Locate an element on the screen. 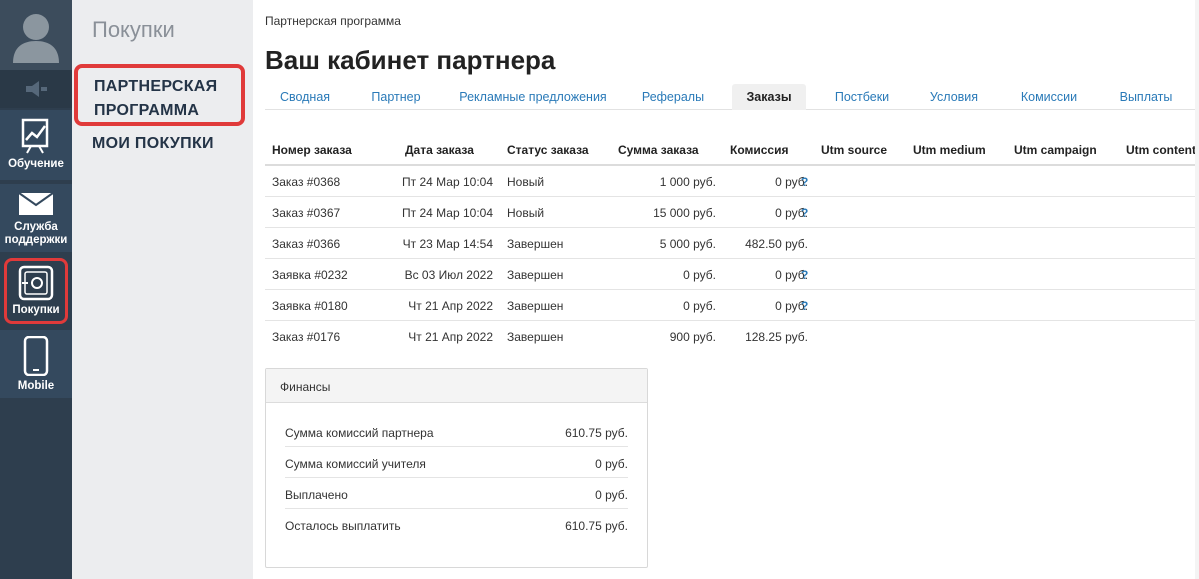  col-order-status: Статус заказа is located at coordinates (548, 150).